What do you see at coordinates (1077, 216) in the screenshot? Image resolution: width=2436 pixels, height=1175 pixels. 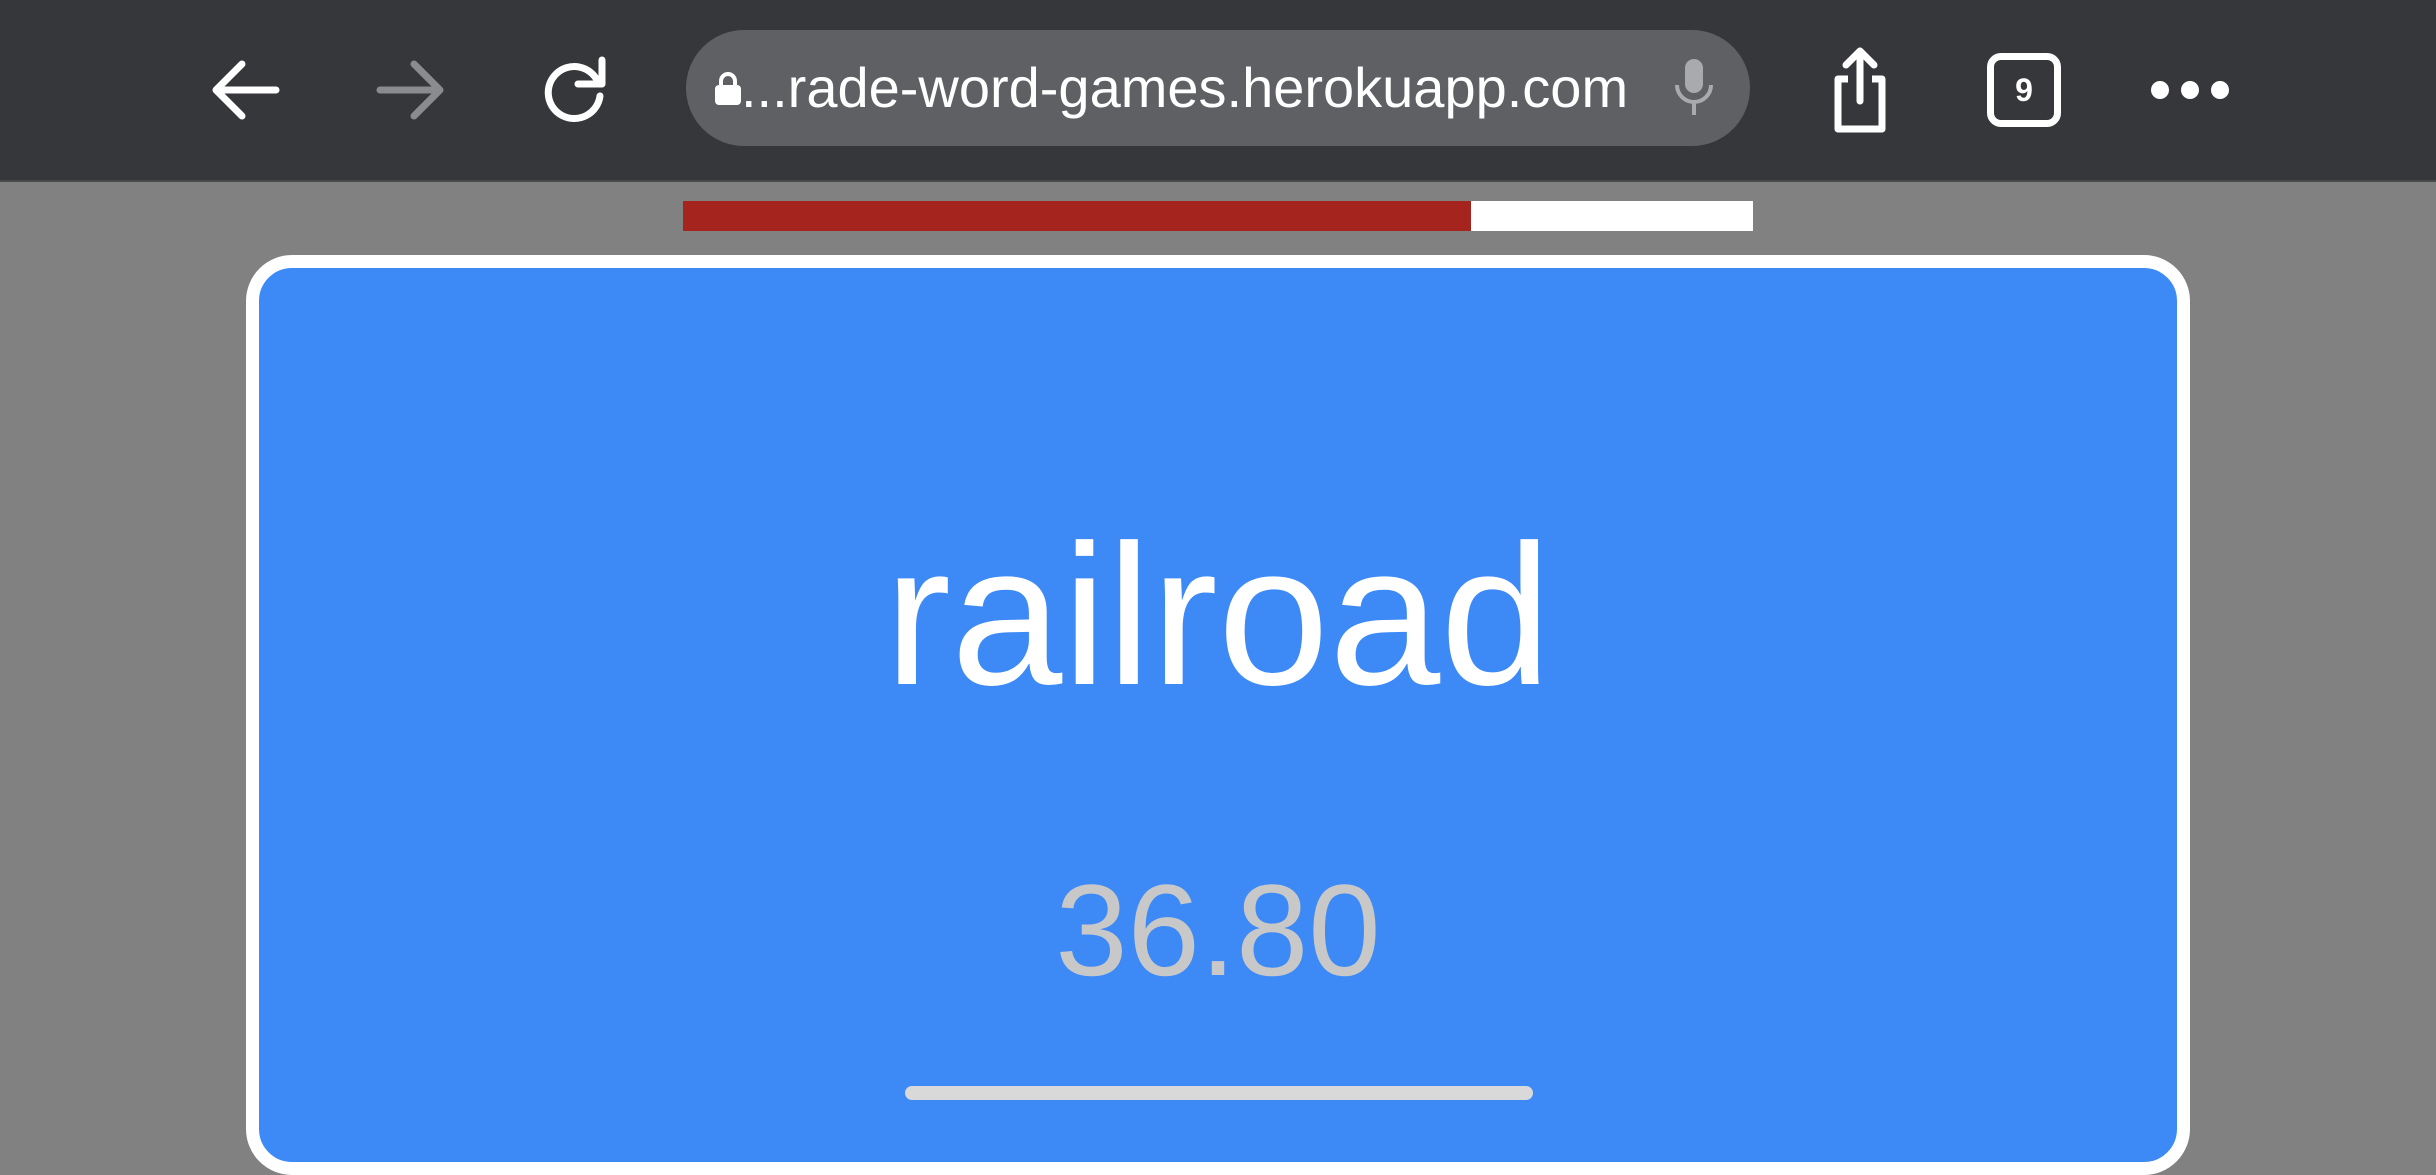 I see `timer-bar-fill` at bounding box center [1077, 216].